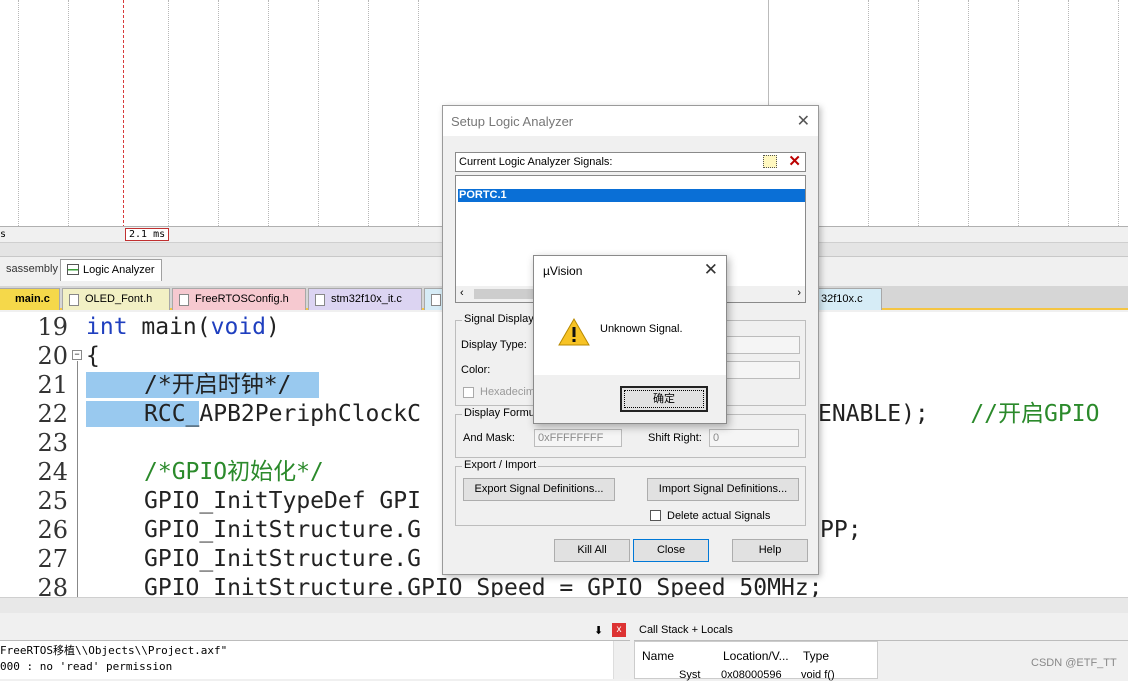 Image resolution: width=1128 pixels, height=681 pixels. What do you see at coordinates (52, 356) in the screenshot?
I see `line-number: 20` at bounding box center [52, 356].